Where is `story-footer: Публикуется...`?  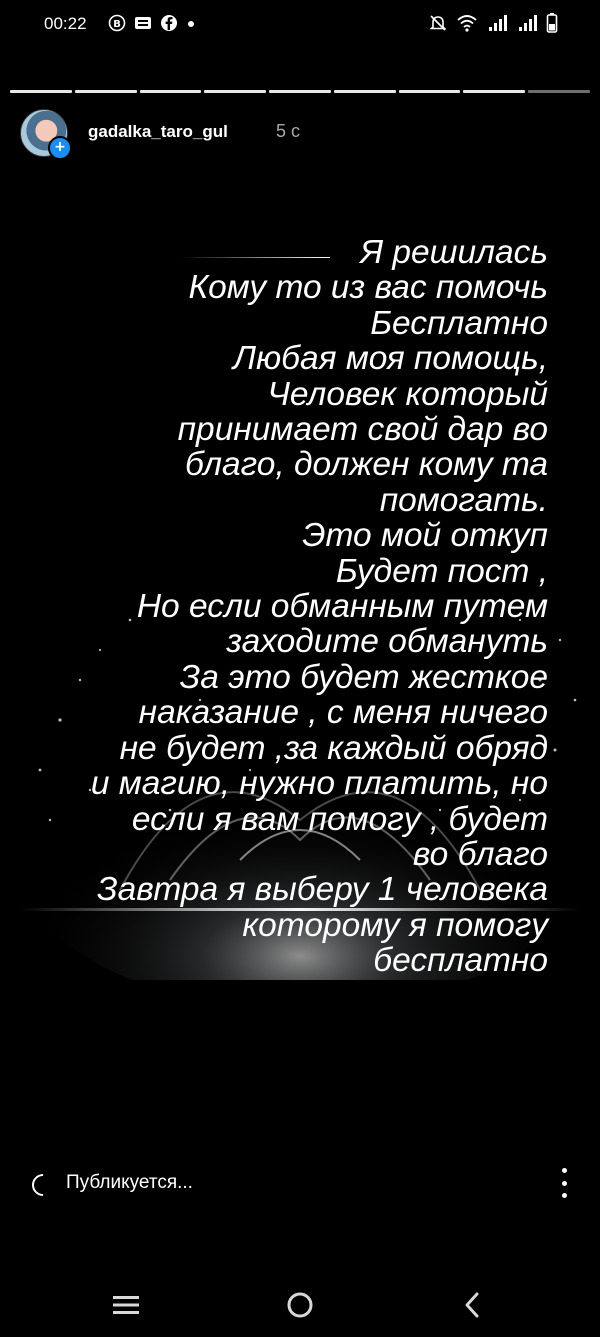
story-footer: Публикуется... is located at coordinates (300, 1185).